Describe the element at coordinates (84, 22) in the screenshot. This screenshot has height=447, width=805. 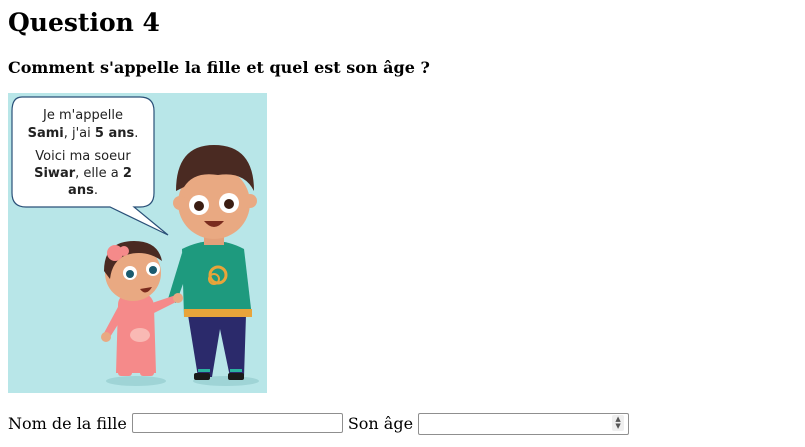
I see `page-title: Question 4` at that location.